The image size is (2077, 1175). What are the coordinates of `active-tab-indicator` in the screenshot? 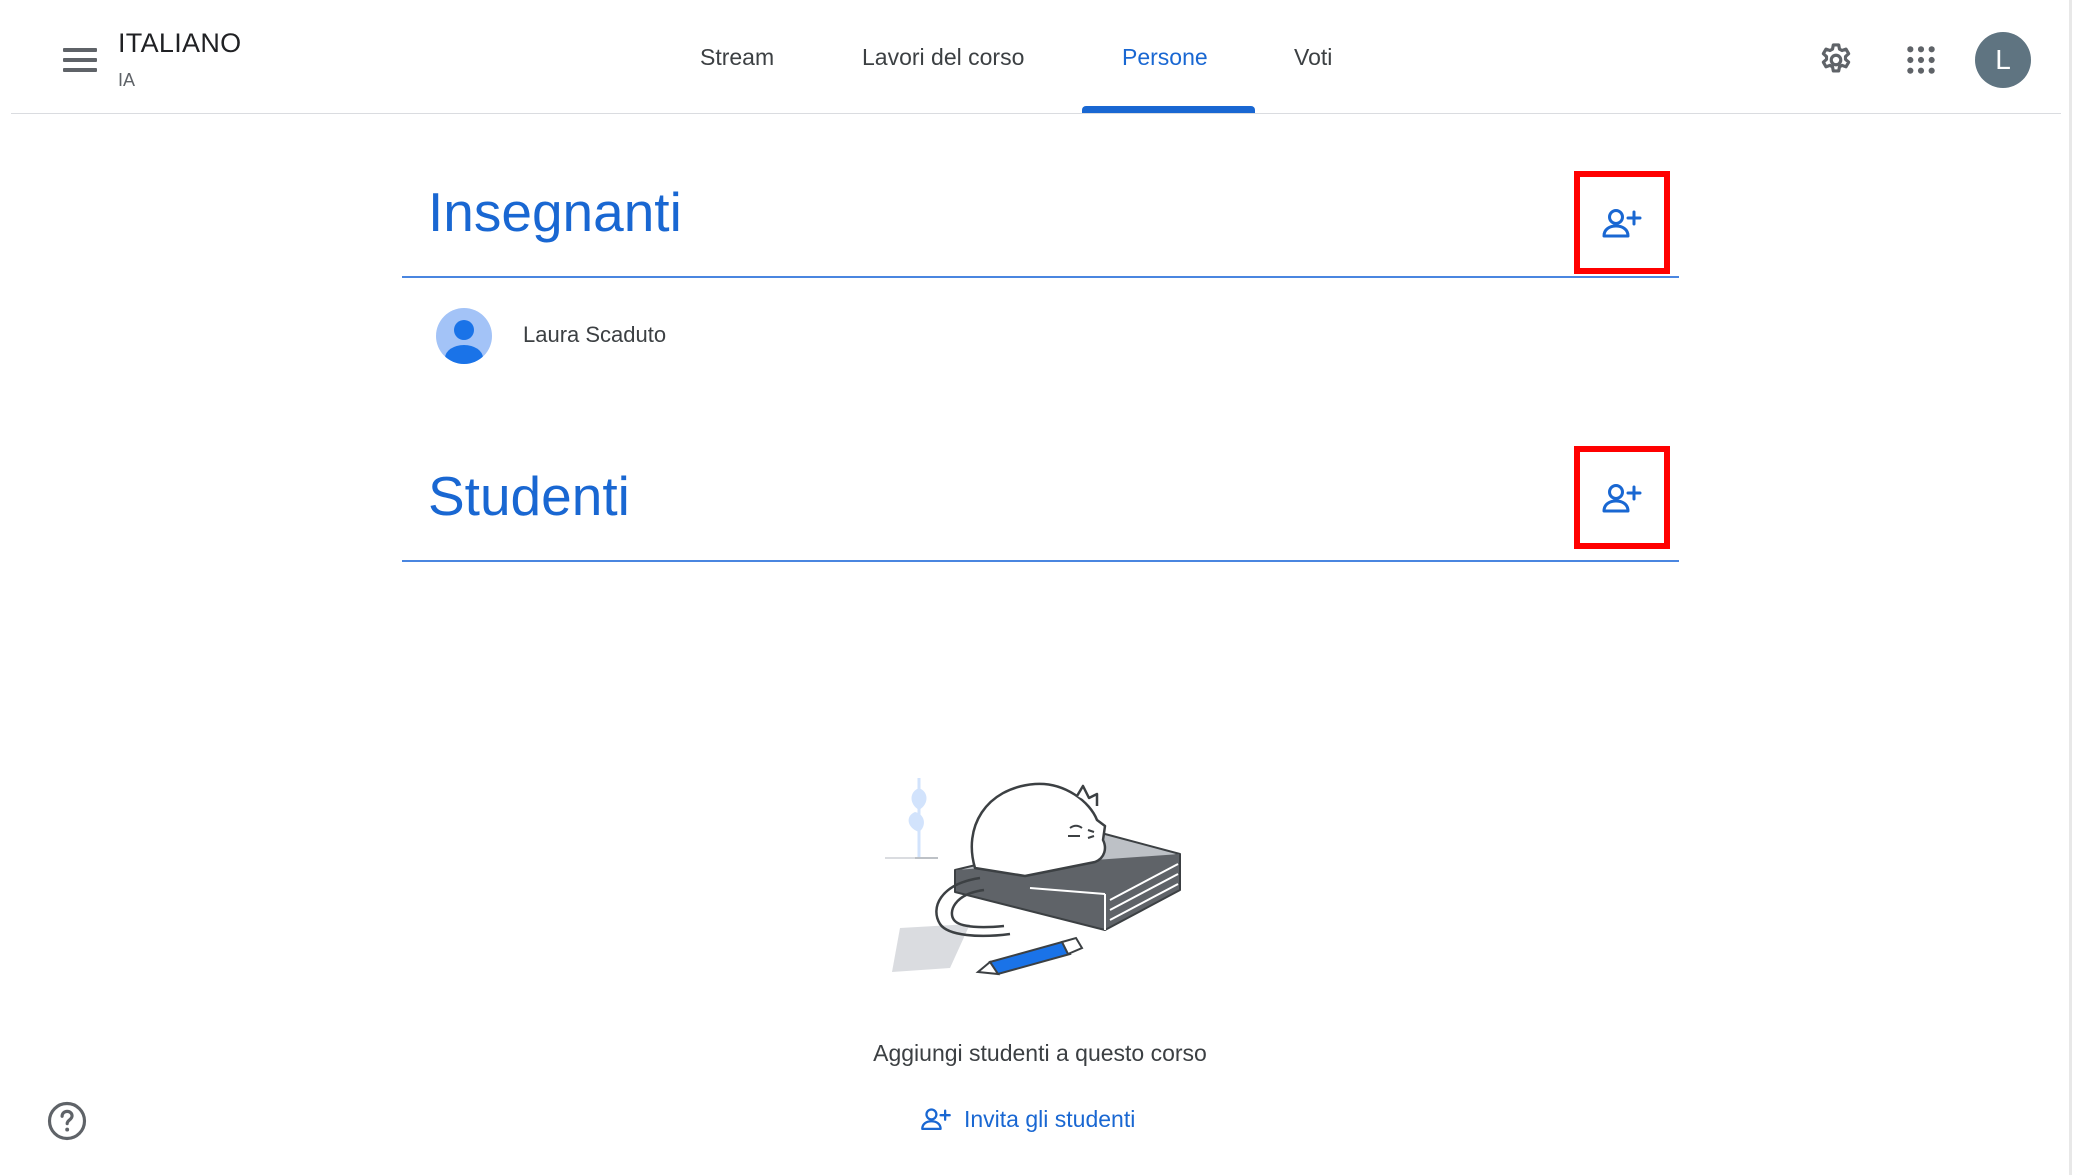 It's located at (1168, 109).